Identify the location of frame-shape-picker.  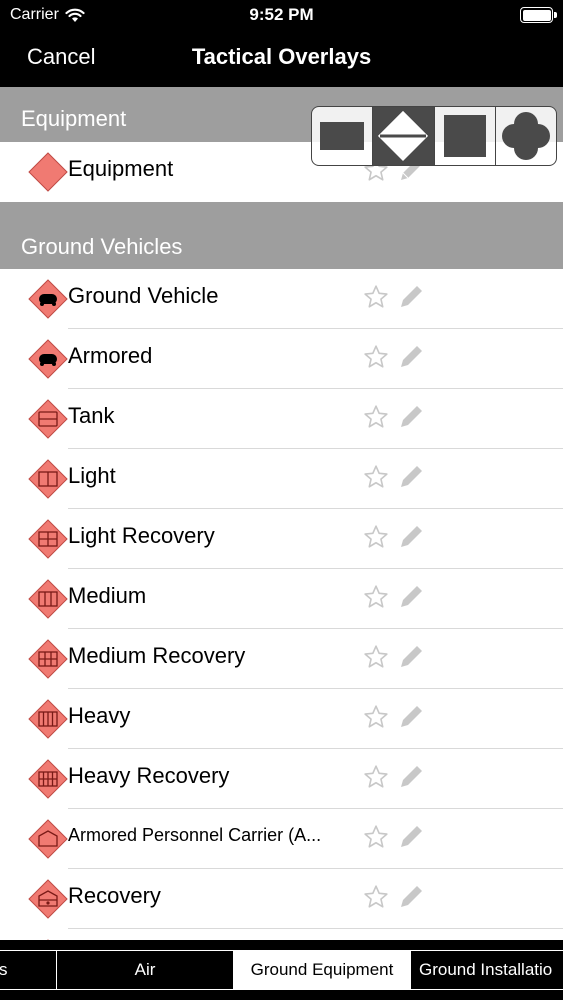
(434, 136).